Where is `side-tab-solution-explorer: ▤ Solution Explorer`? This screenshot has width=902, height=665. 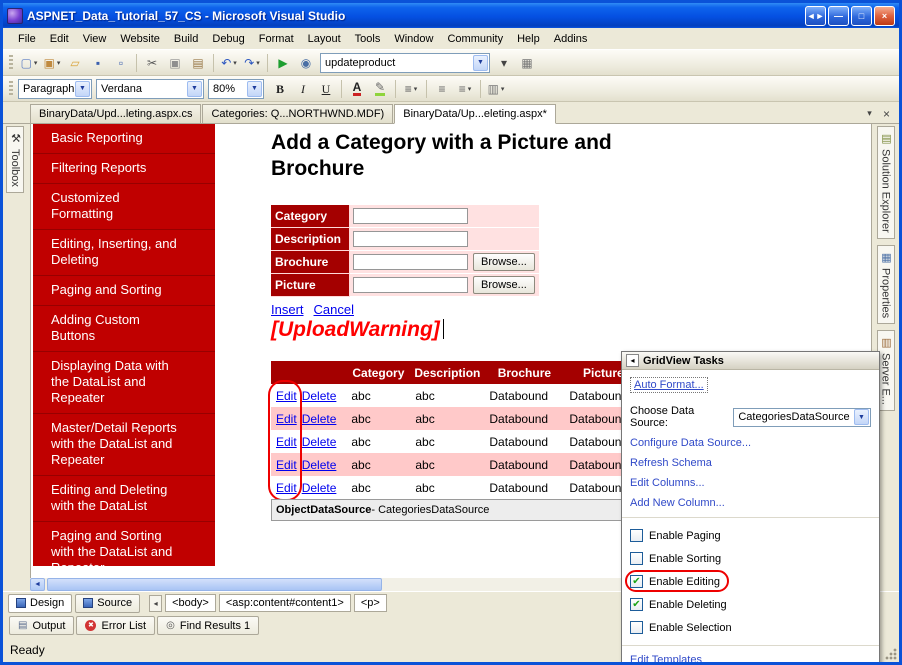 side-tab-solution-explorer: ▤ Solution Explorer is located at coordinates (885, 182).